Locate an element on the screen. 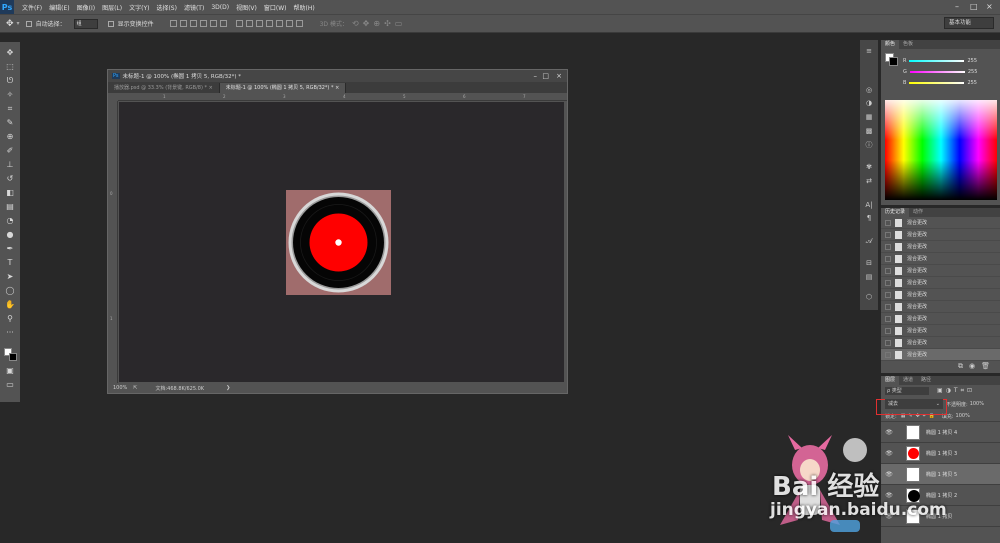 The image size is (1000, 543). dock-grip-icon: ≡ is located at coordinates (869, 51).